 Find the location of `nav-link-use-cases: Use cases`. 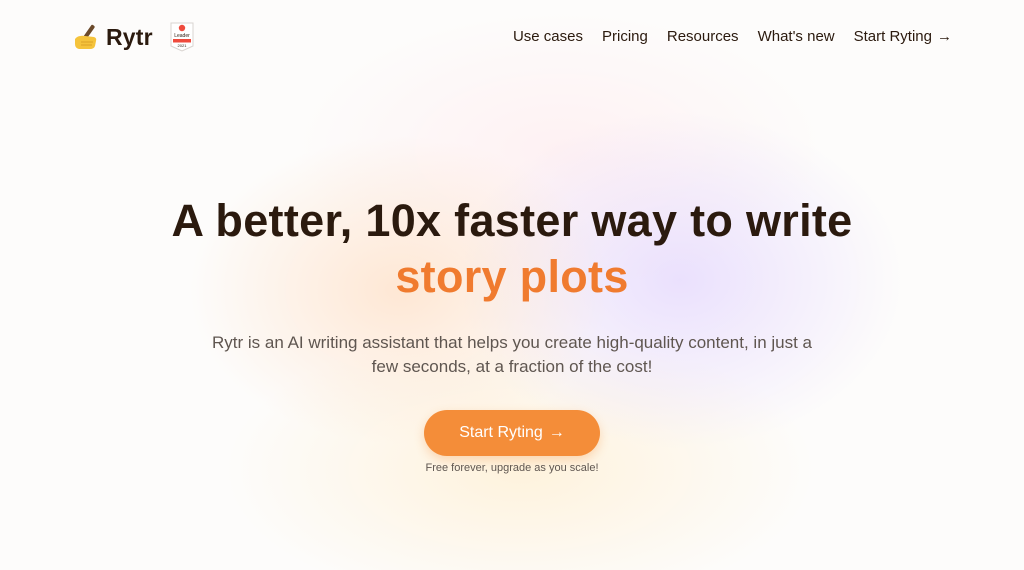

nav-link-use-cases: Use cases is located at coordinates (548, 36).